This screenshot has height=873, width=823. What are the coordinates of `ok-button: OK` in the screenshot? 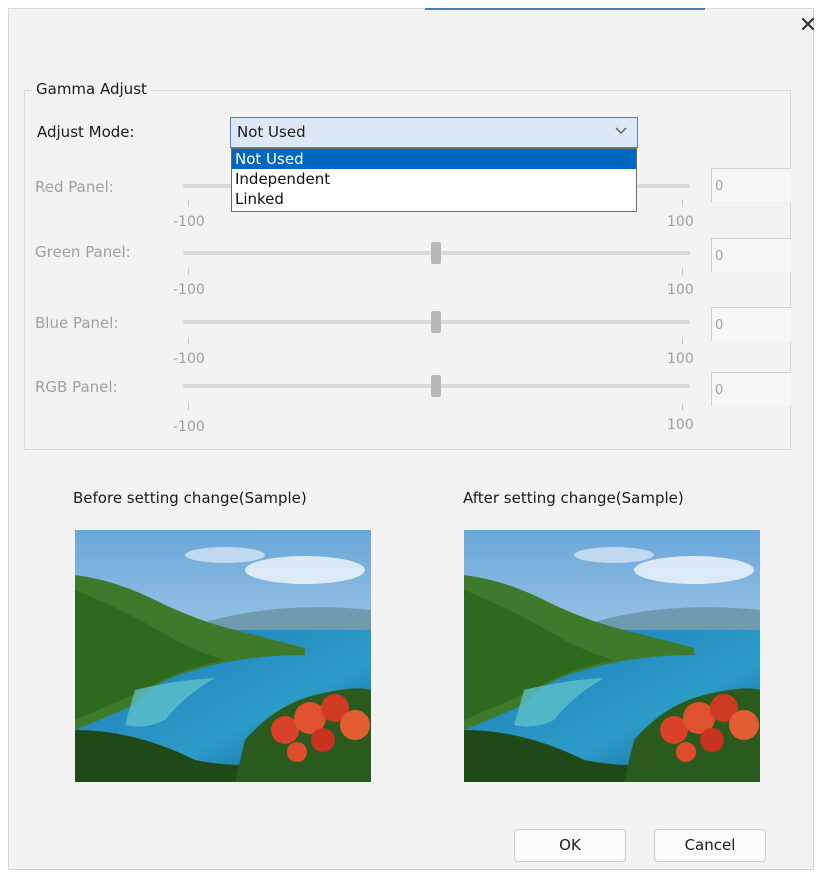 It's located at (570, 845).